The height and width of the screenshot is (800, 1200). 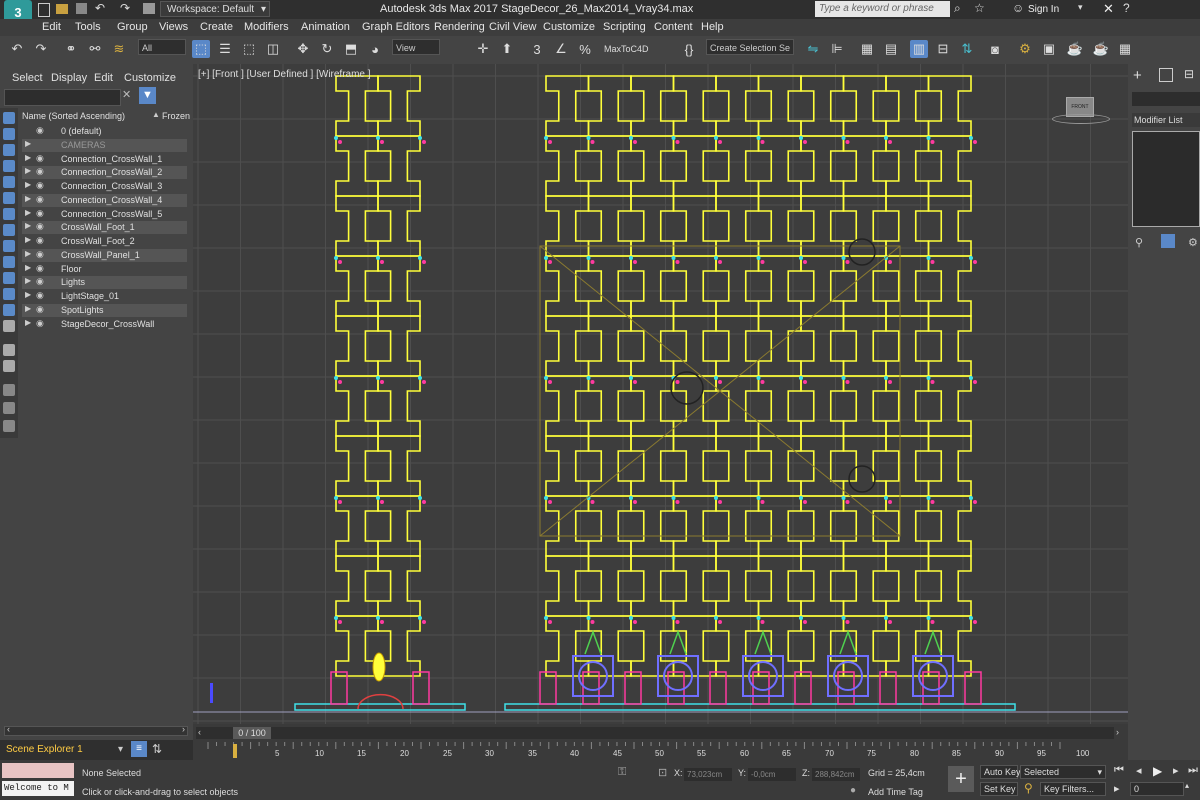 I want to click on clear-filter-icon: ✕, so click(x=126, y=94).